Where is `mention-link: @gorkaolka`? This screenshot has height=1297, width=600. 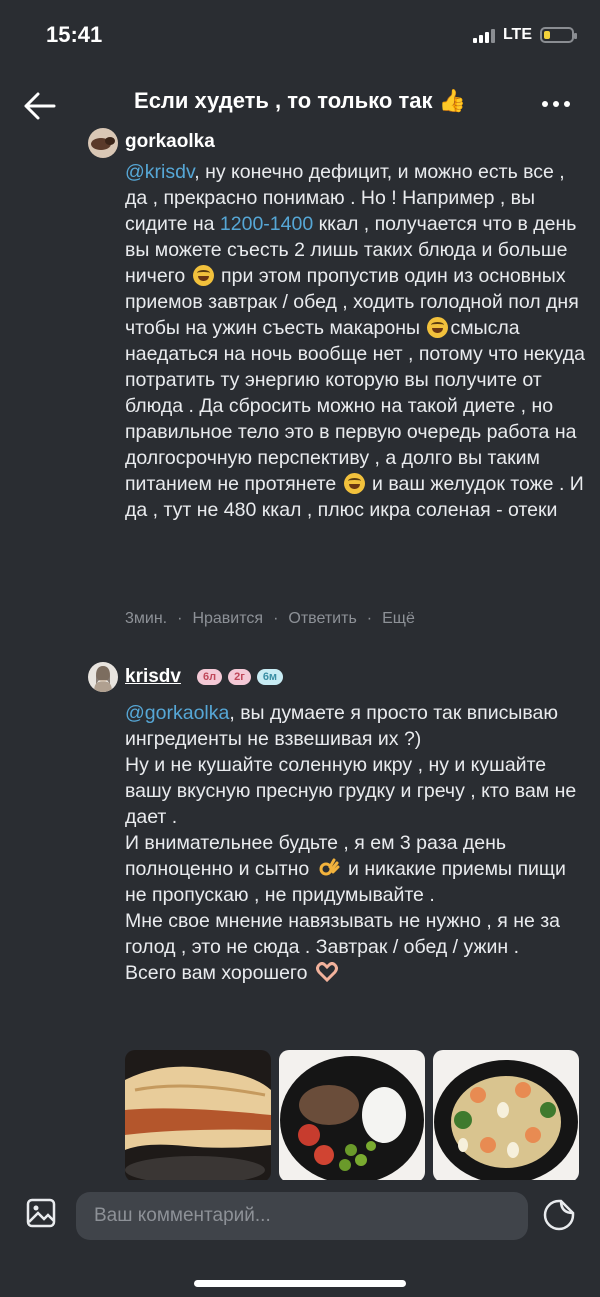
mention-link: @gorkaolka is located at coordinates (177, 713).